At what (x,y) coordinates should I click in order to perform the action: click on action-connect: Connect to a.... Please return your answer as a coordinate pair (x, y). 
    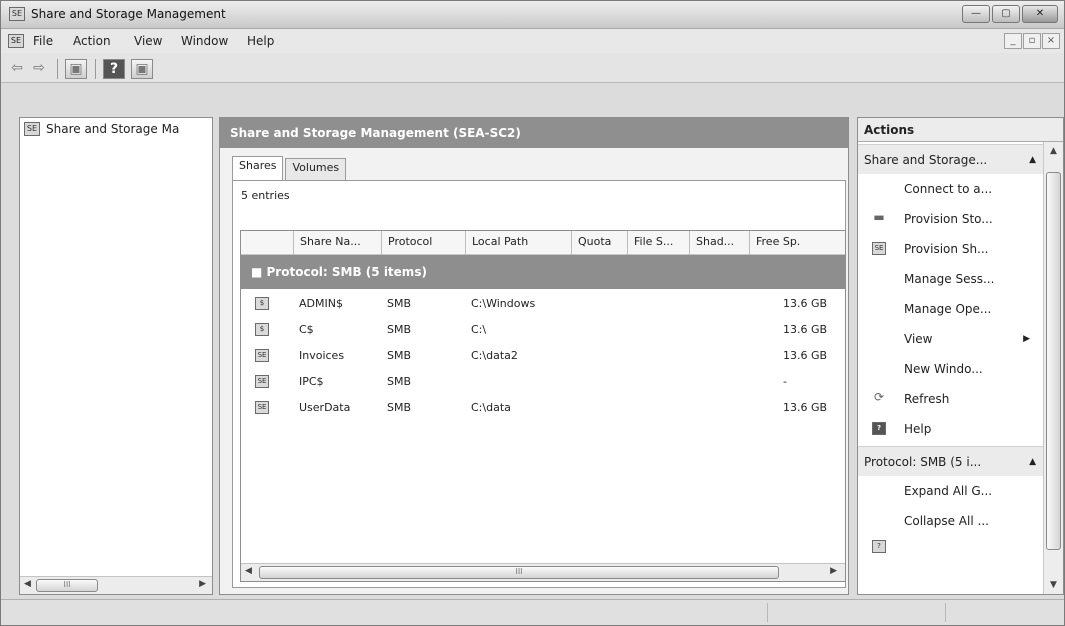
    Looking at the image, I should click on (951, 189).